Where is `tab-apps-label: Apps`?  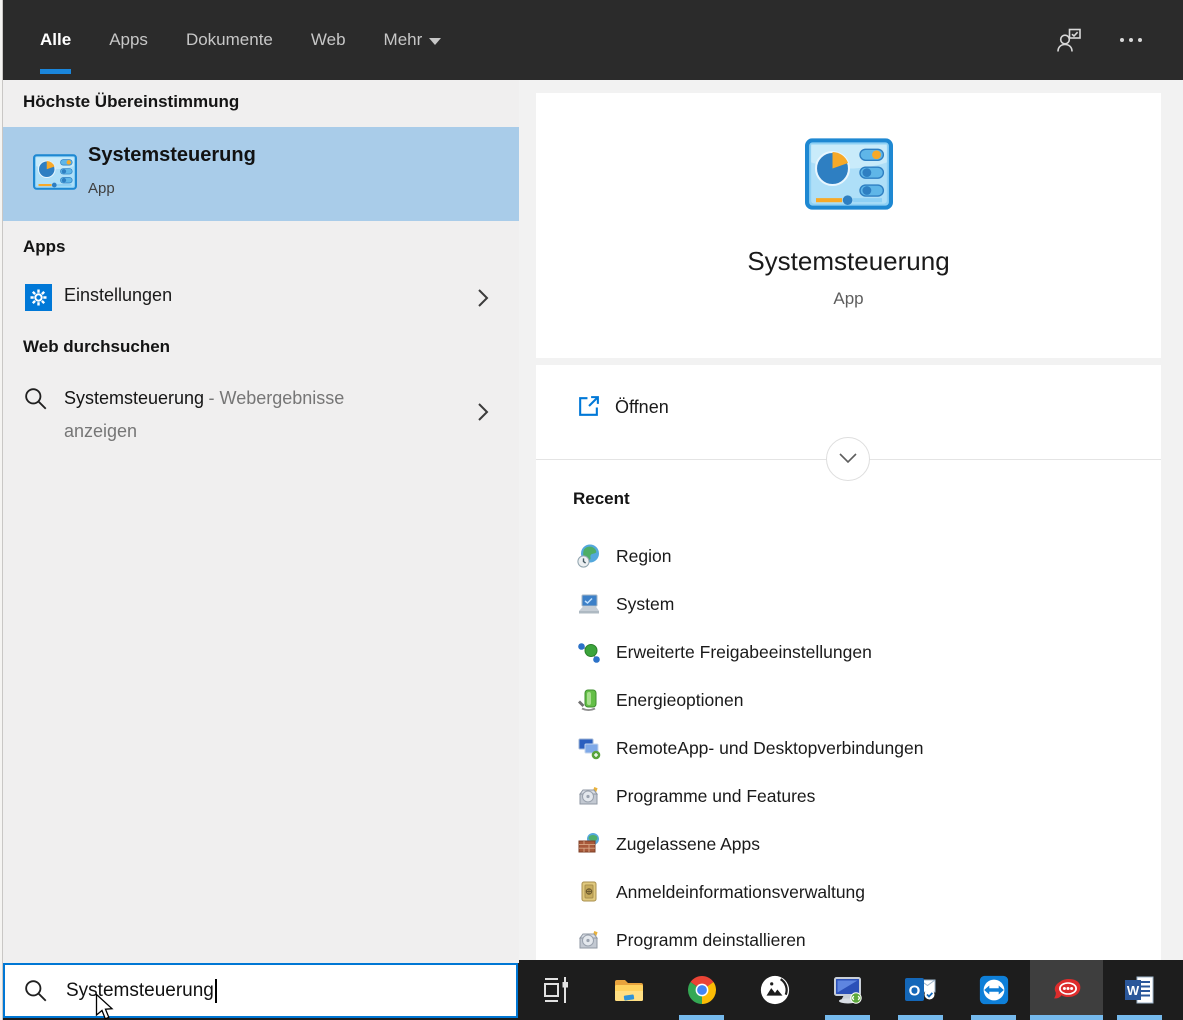 tab-apps-label: Apps is located at coordinates (128, 39).